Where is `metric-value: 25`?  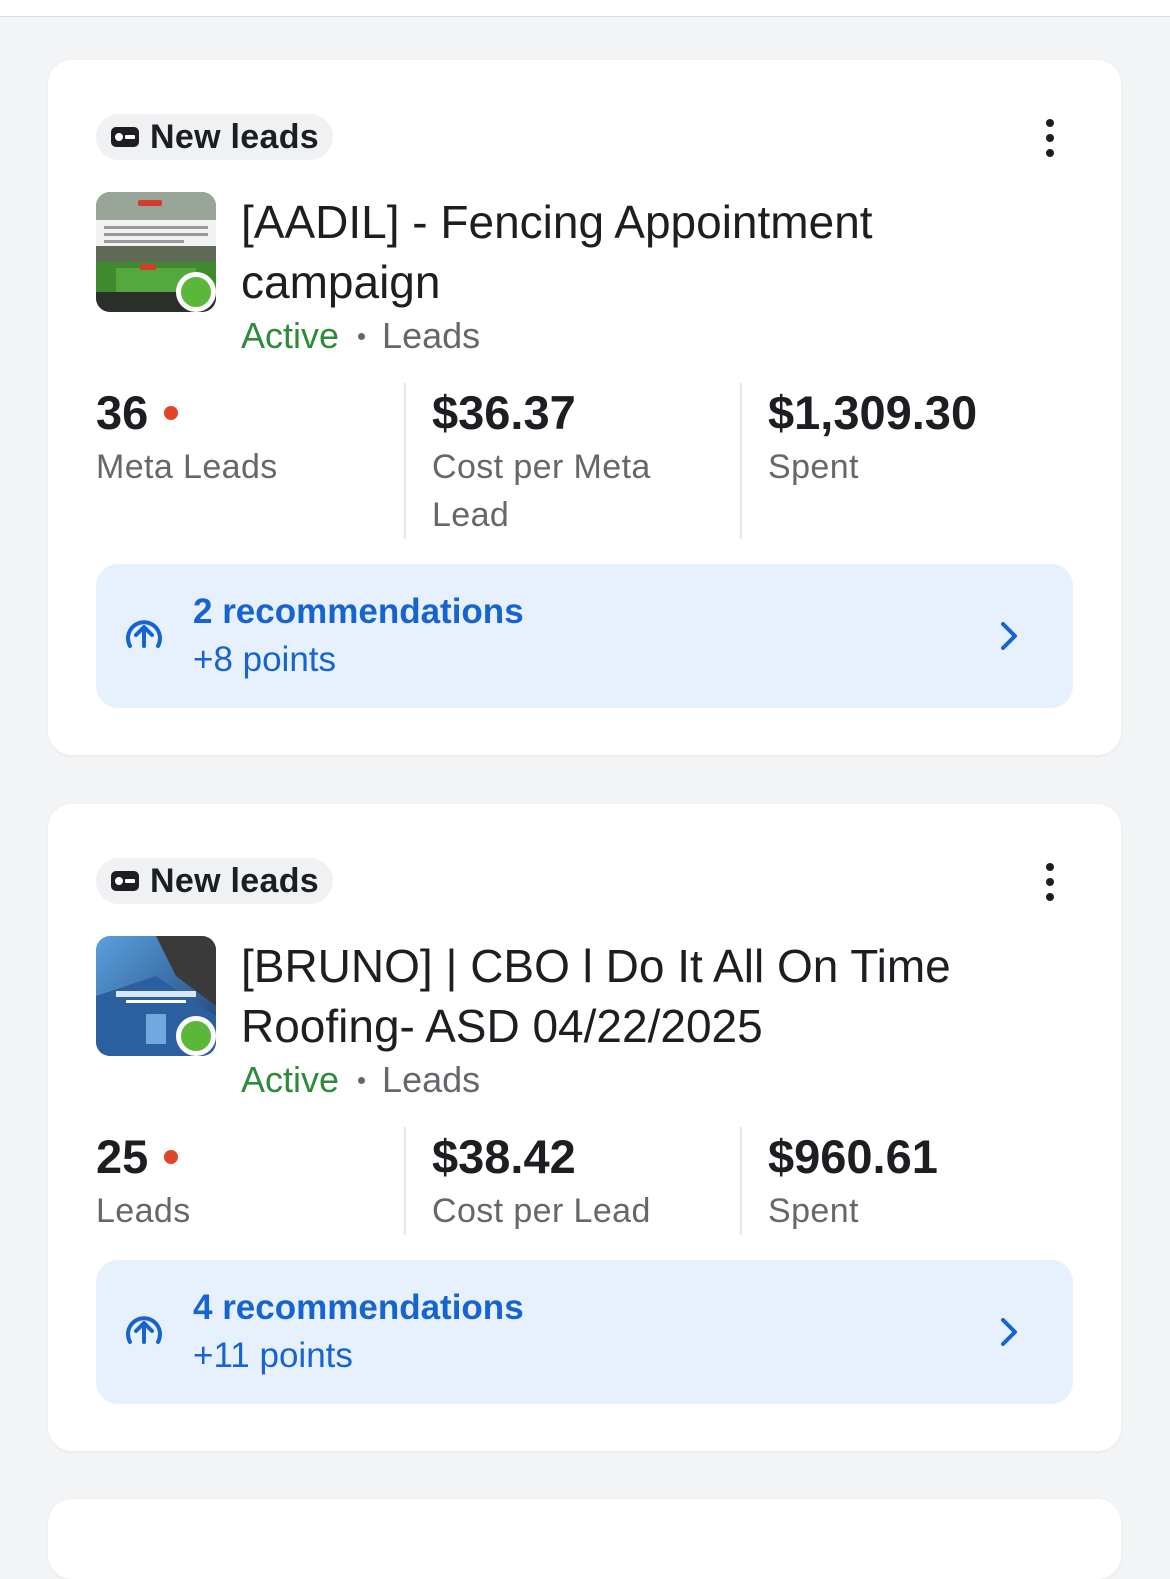
metric-value: 25 is located at coordinates (250, 1157).